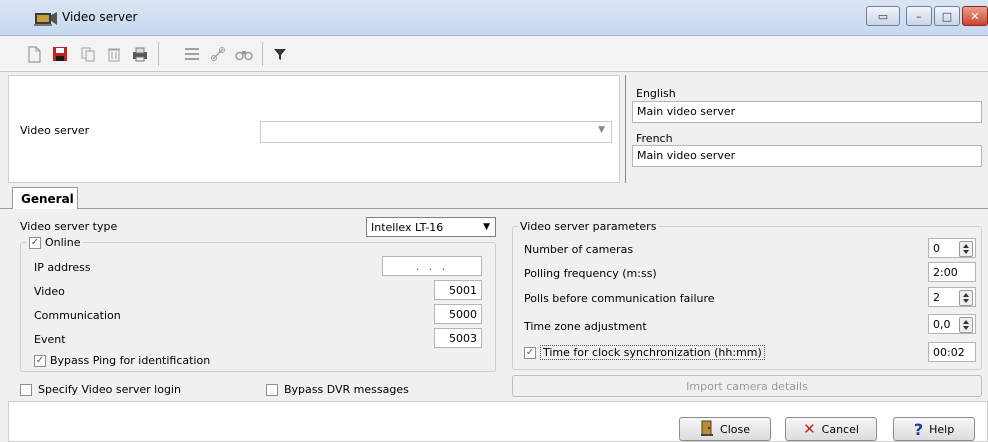 This screenshot has height=442, width=988. What do you see at coordinates (431, 227) in the screenshot?
I see `video-server-type-select: Intellex LT-16 ▼` at bounding box center [431, 227].